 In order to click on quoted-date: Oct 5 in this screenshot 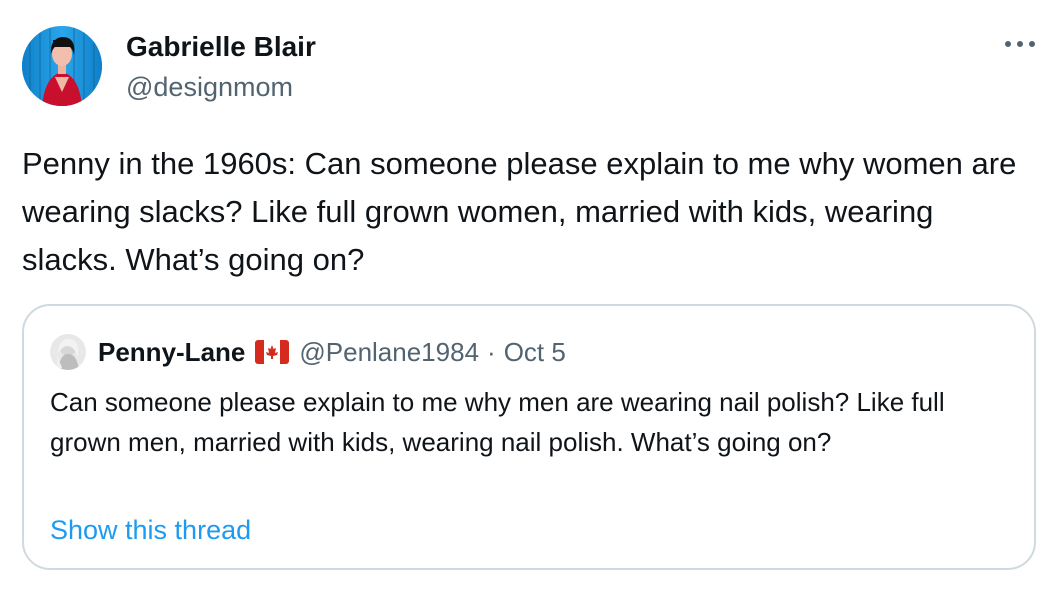, I will do `click(535, 352)`.